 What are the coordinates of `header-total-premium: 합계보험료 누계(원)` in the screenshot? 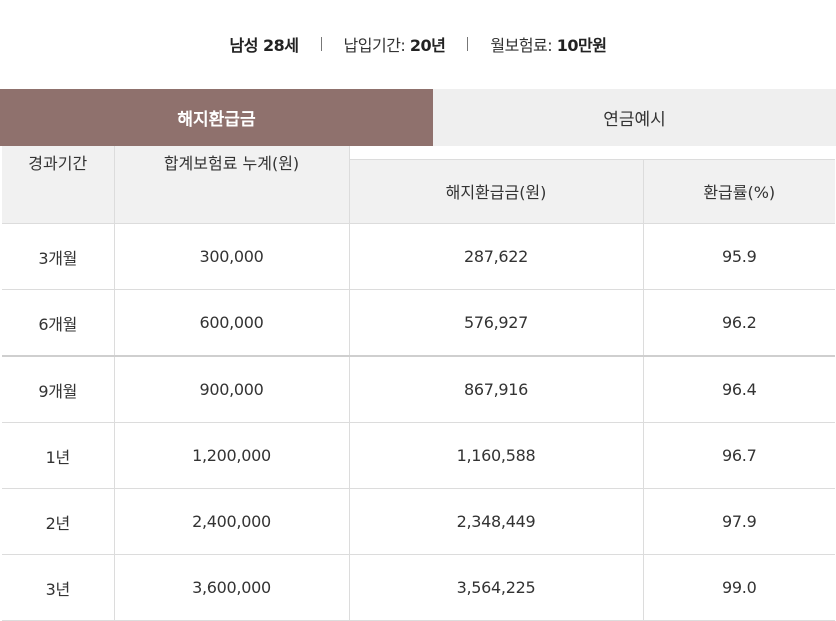 It's located at (232, 185).